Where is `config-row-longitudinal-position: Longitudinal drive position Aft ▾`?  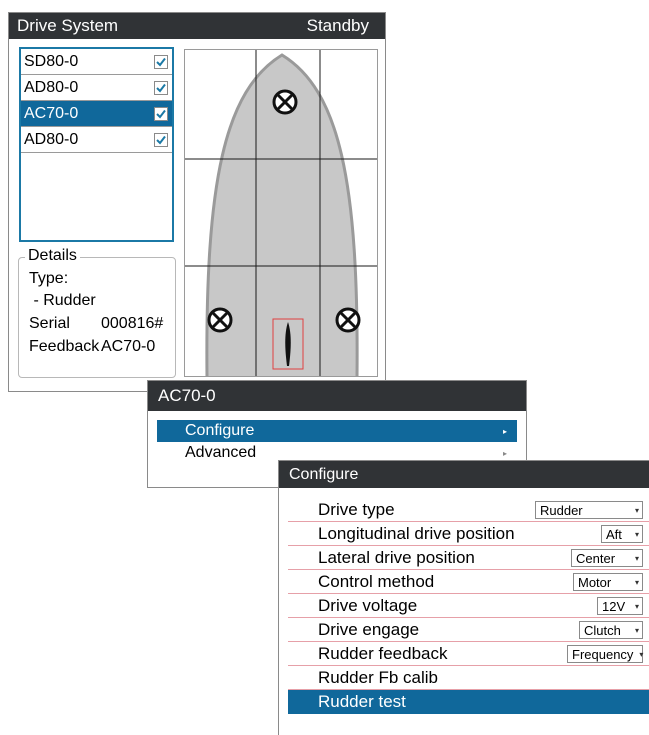 config-row-longitudinal-position: Longitudinal drive position Aft ▾ is located at coordinates (468, 534).